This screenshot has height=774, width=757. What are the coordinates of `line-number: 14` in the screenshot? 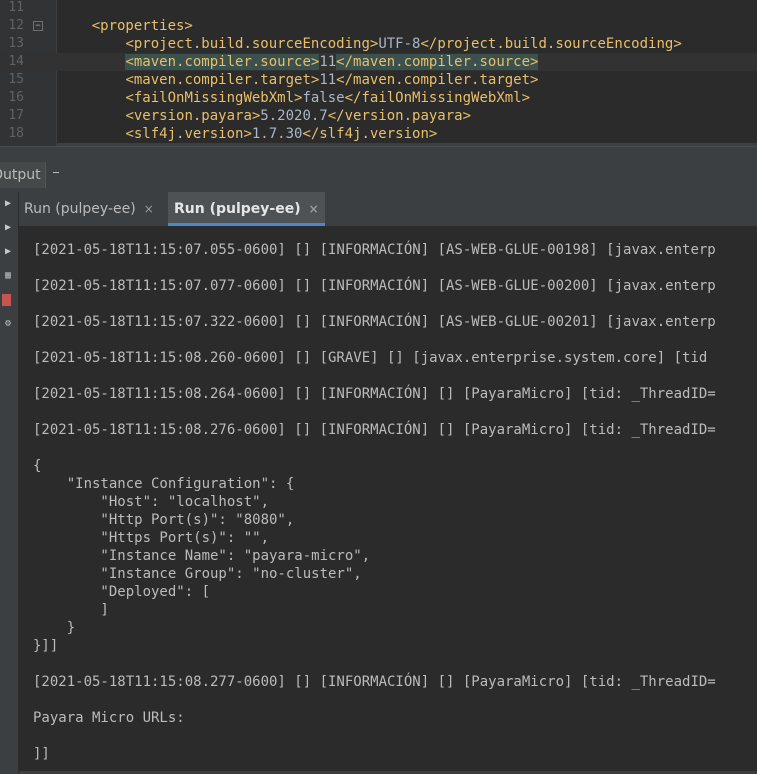 It's located at (16, 61).